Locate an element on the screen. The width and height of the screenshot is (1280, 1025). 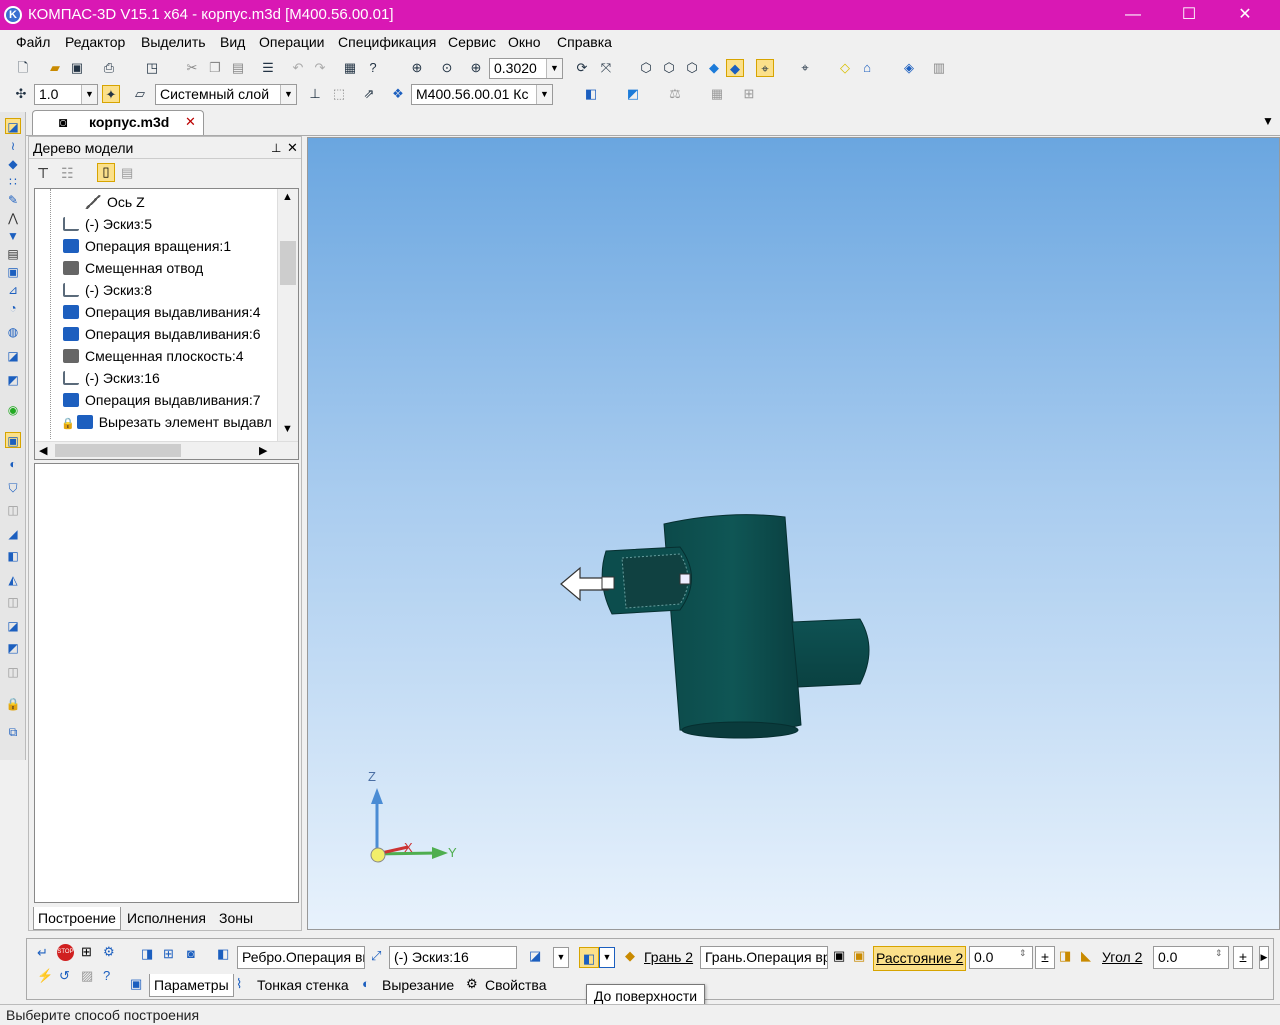
menu-view: Вид is located at coordinates (232, 42).